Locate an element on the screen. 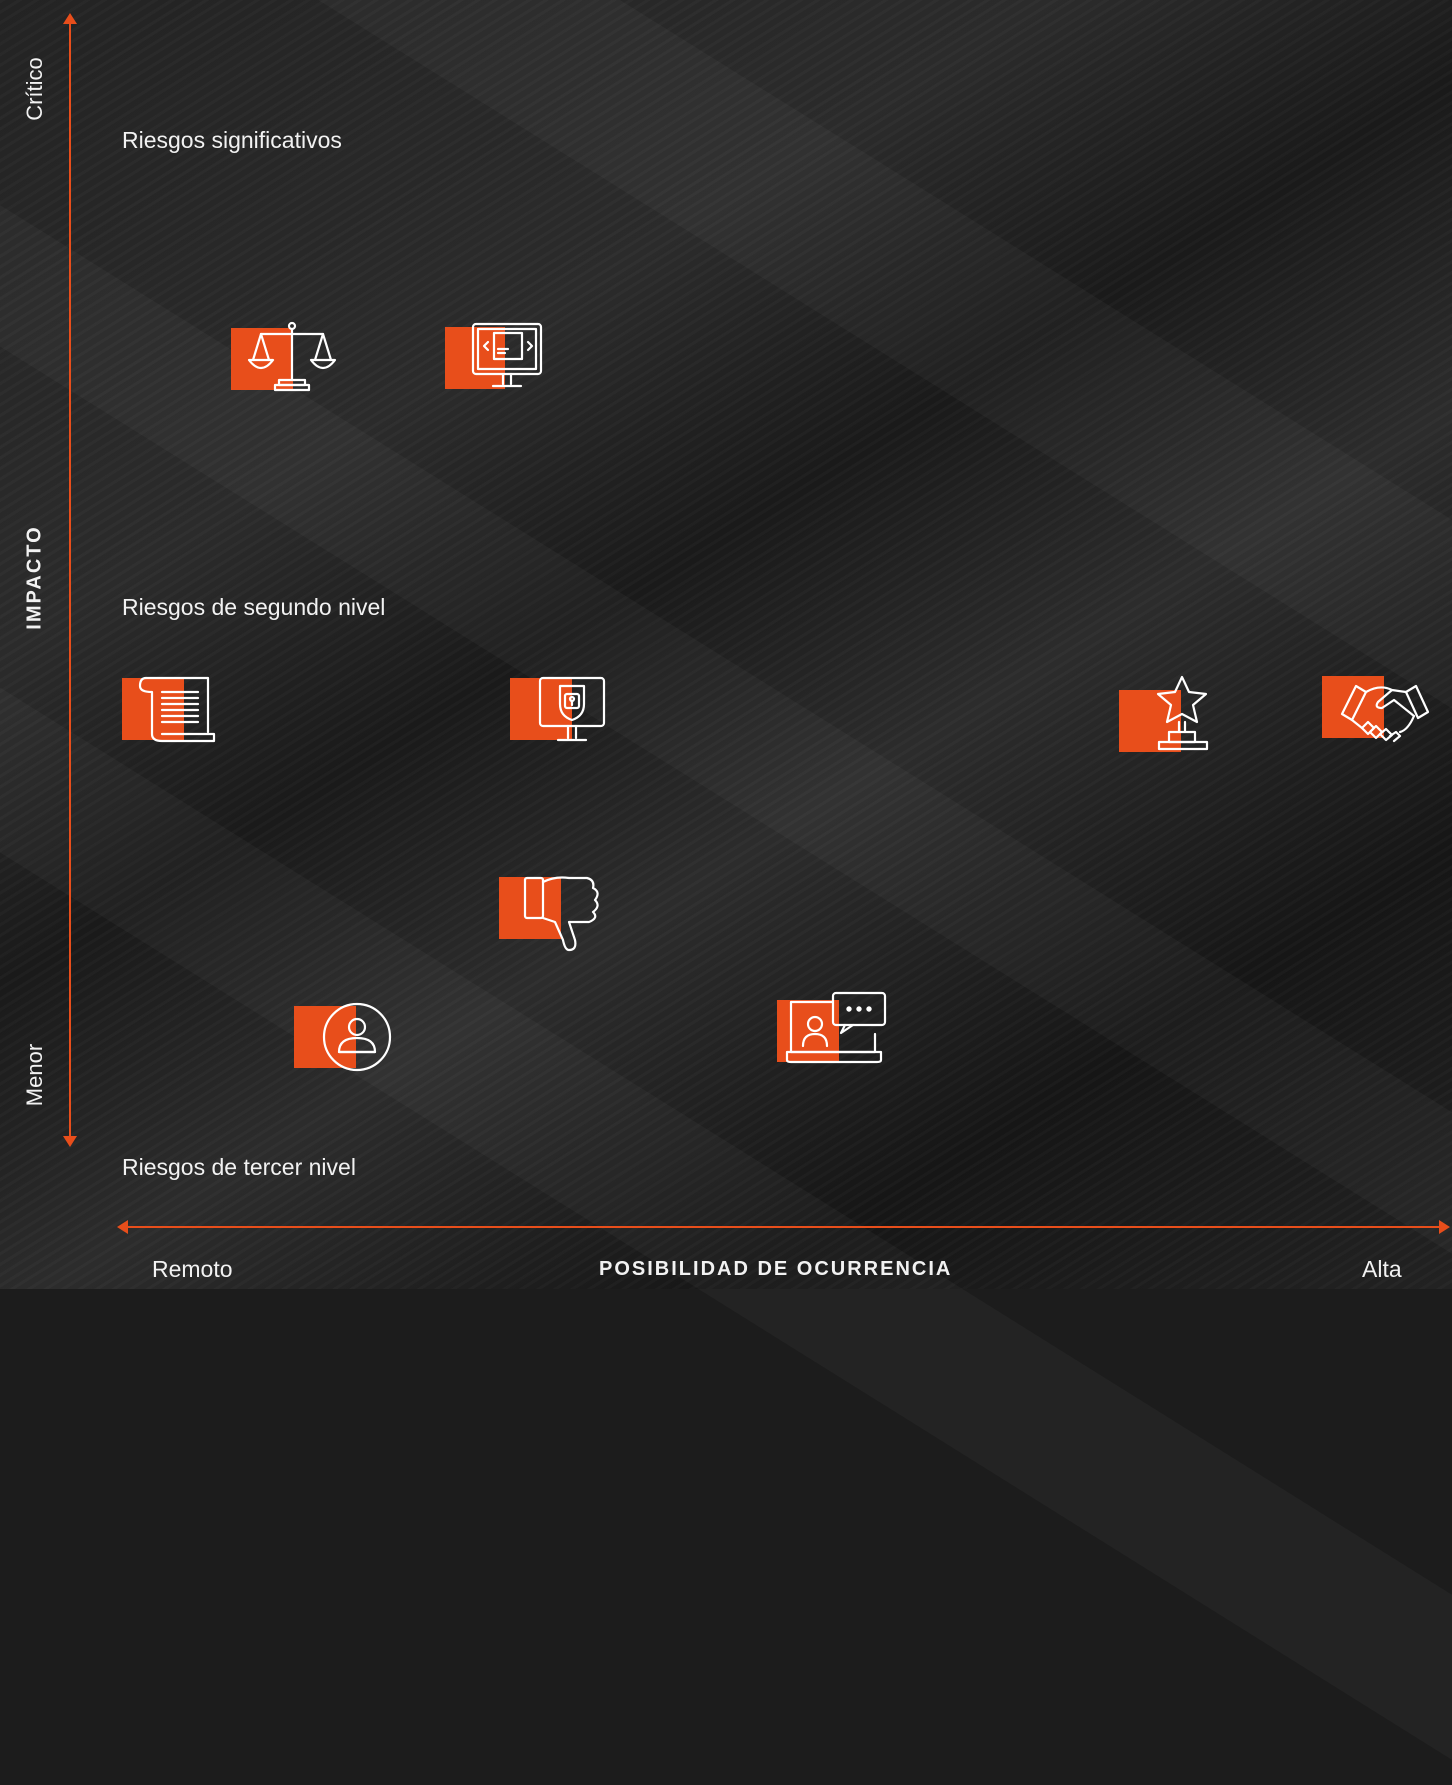 This screenshot has width=1452, height=1785. monitor-lock-icon is located at coordinates (560, 711).